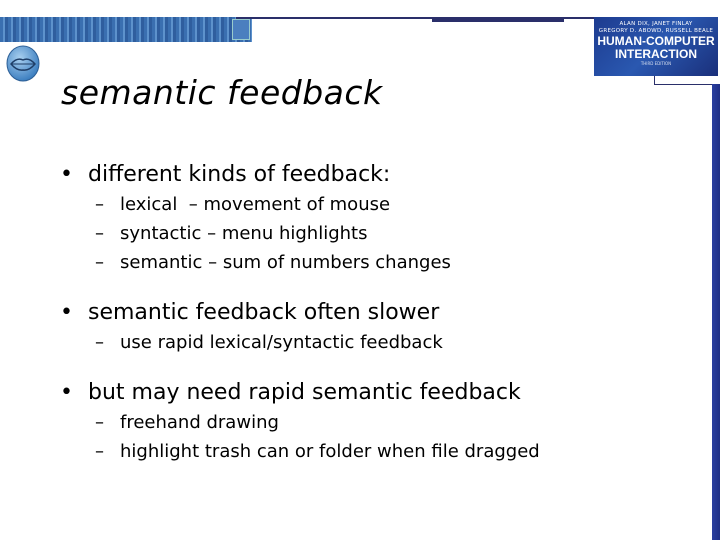  I want to click on sub-bullet: – use rapid lexical/syntactic feedback, so click(380, 342).